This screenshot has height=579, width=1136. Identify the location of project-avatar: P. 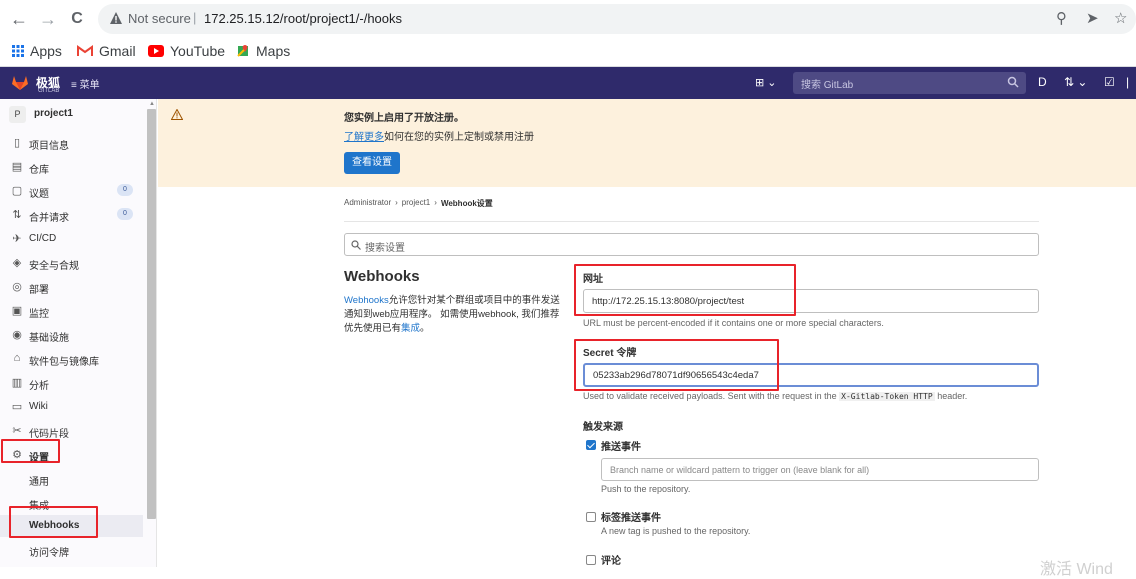
(17, 114).